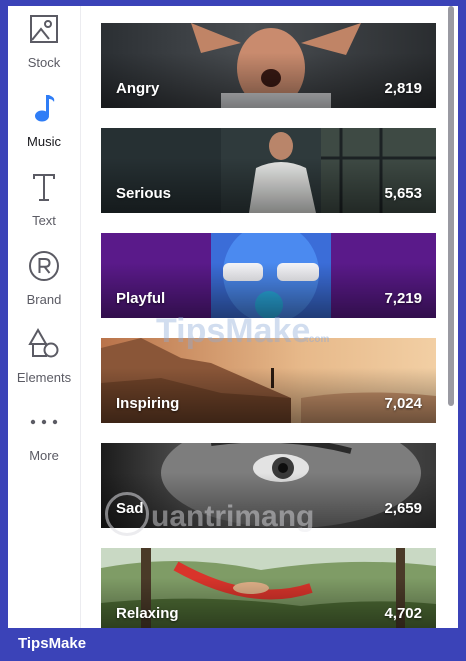 The image size is (466, 661). I want to click on footer-bar: TipsMake, so click(233, 644).